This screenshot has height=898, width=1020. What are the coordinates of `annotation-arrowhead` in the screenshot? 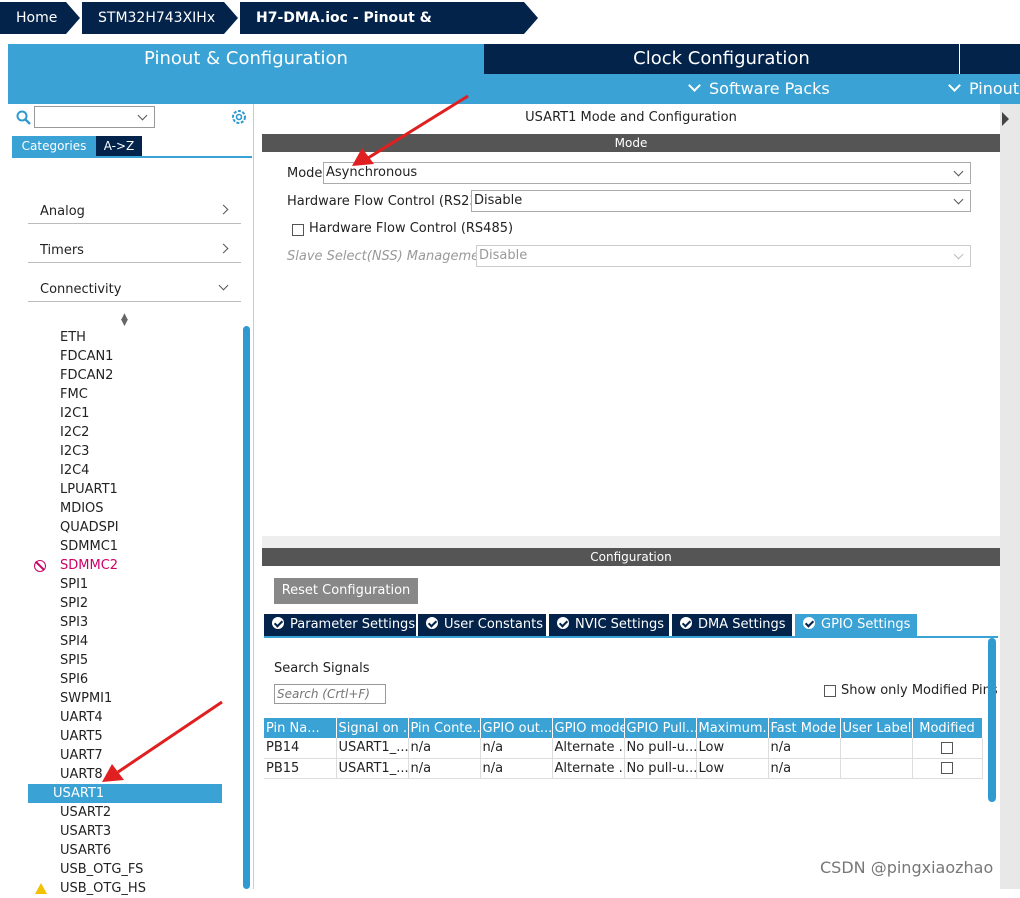 It's located at (113, 773).